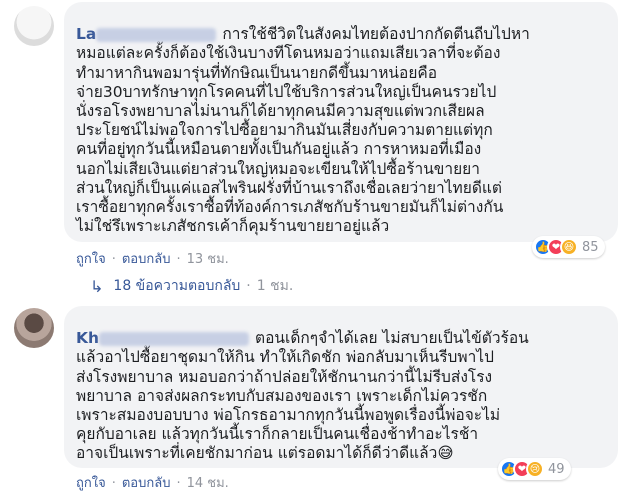 The width and height of the screenshot is (622, 496). Describe the element at coordinates (97, 286) in the screenshot. I see `reply-arrow-icon: ↳` at that location.